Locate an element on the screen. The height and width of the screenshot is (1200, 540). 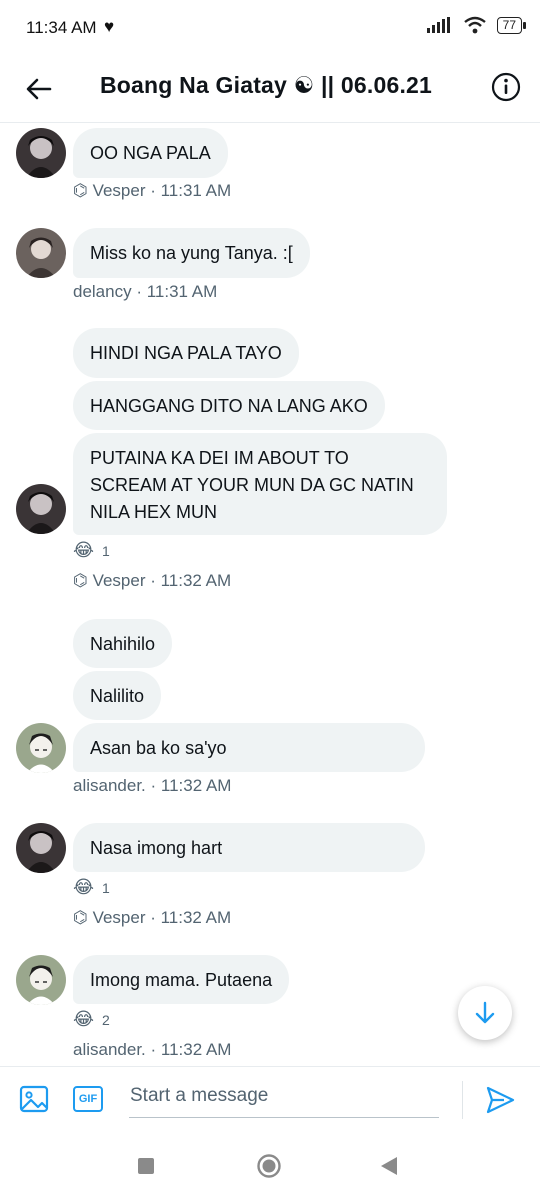
gif-button: GIF is located at coordinates (88, 1099).